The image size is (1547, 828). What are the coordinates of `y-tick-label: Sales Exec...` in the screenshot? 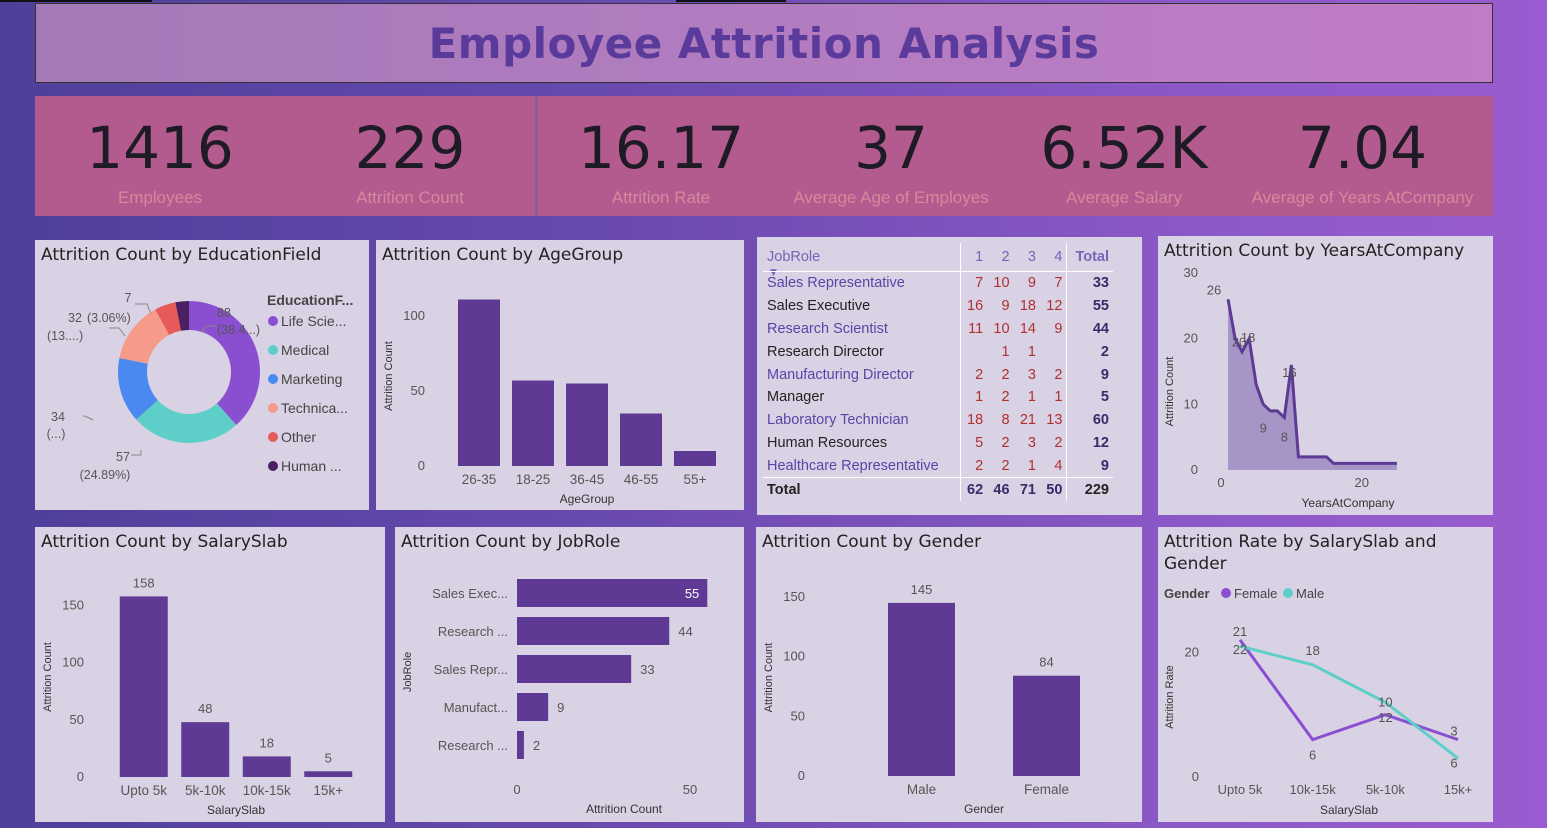 It's located at (470, 593).